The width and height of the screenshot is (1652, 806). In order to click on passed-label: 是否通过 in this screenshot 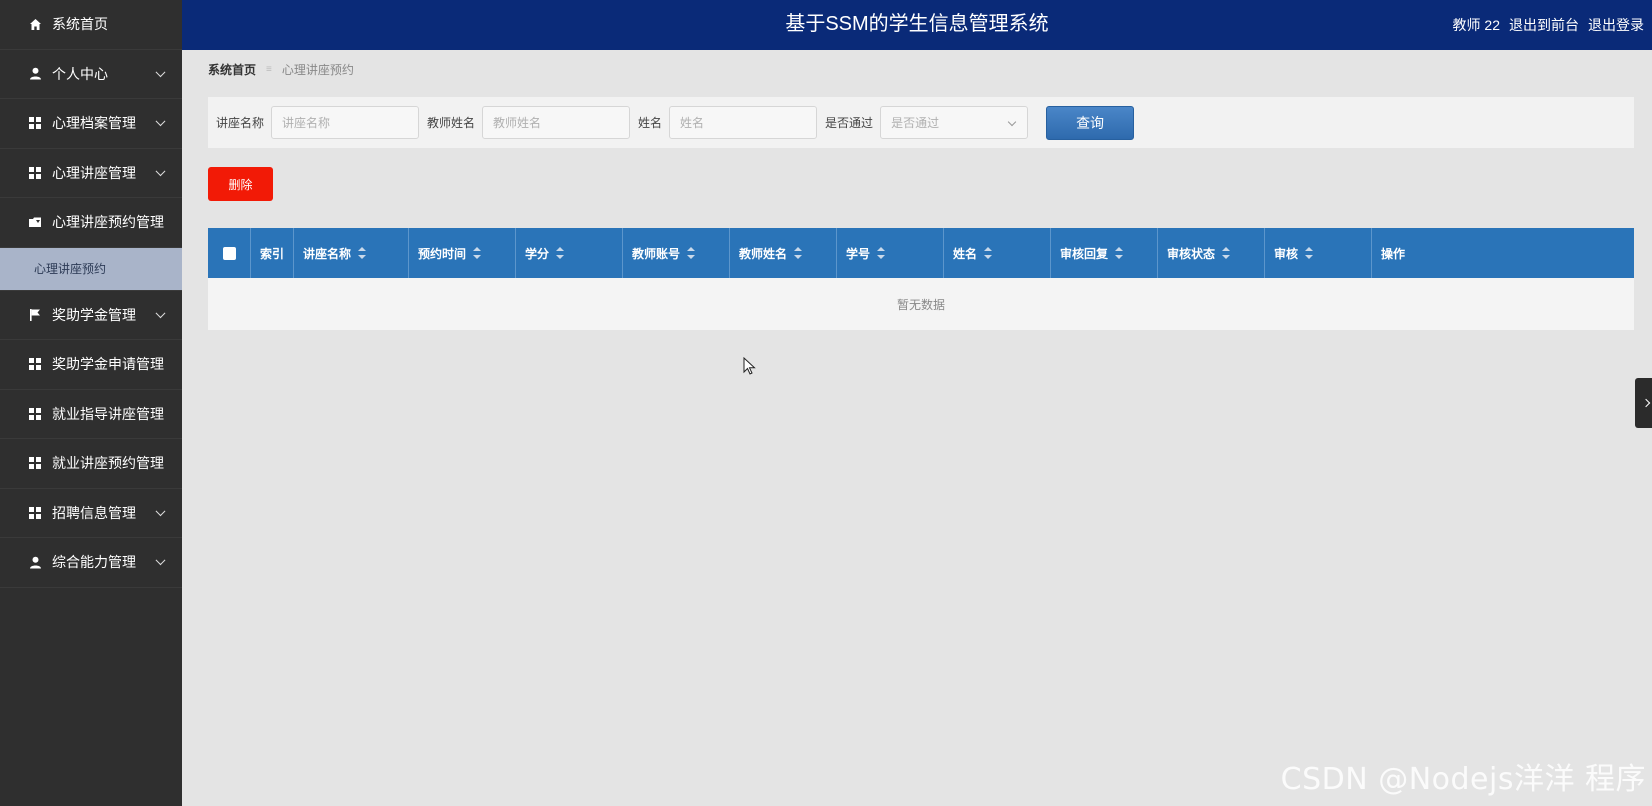, I will do `click(849, 123)`.